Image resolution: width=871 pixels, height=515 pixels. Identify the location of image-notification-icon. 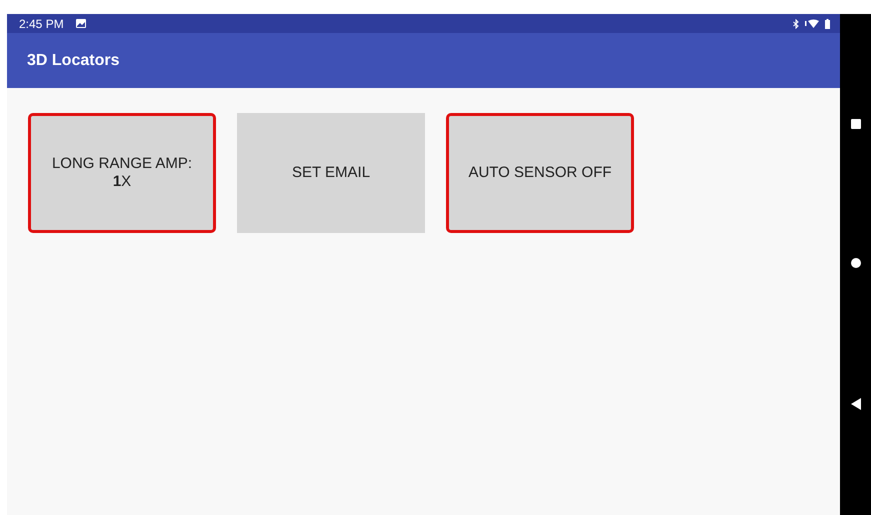
(81, 23).